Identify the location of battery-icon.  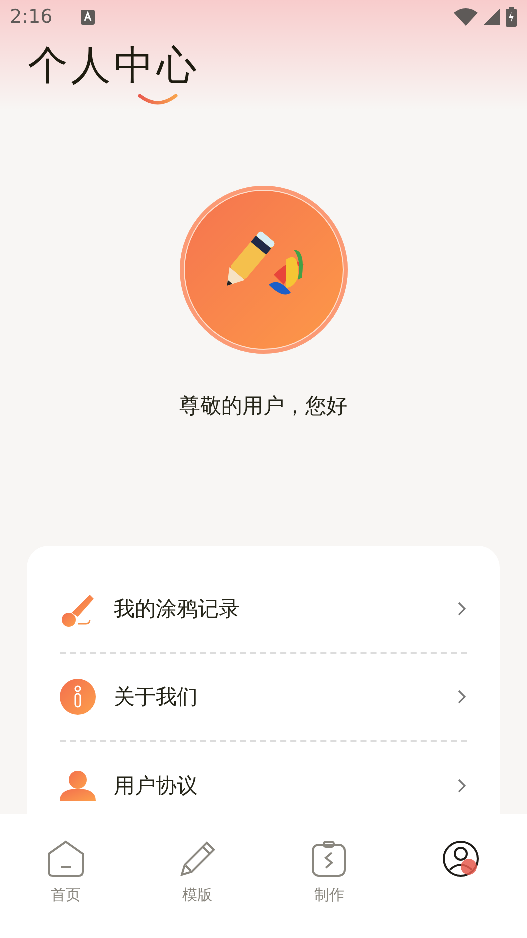
(511, 17).